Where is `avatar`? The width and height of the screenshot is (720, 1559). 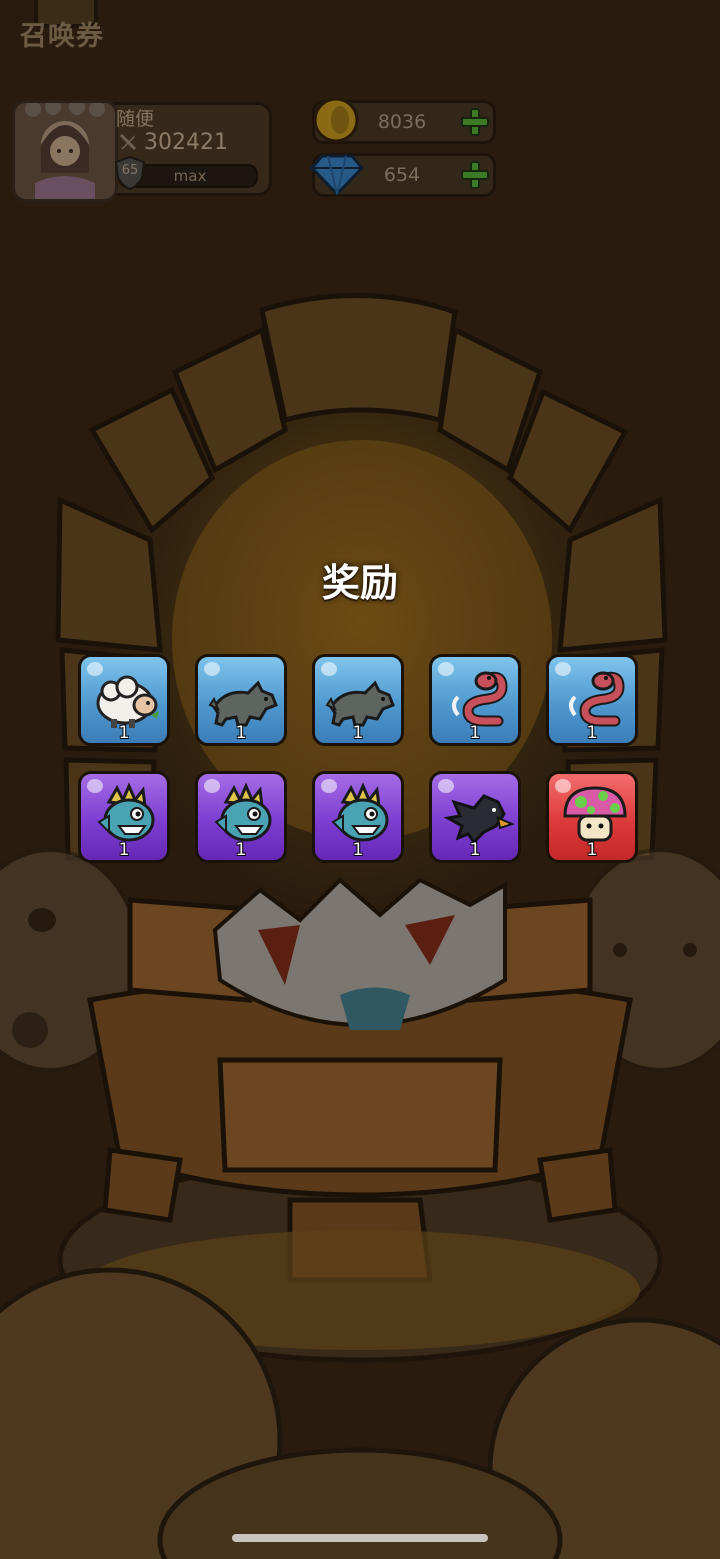
avatar is located at coordinates (65, 151).